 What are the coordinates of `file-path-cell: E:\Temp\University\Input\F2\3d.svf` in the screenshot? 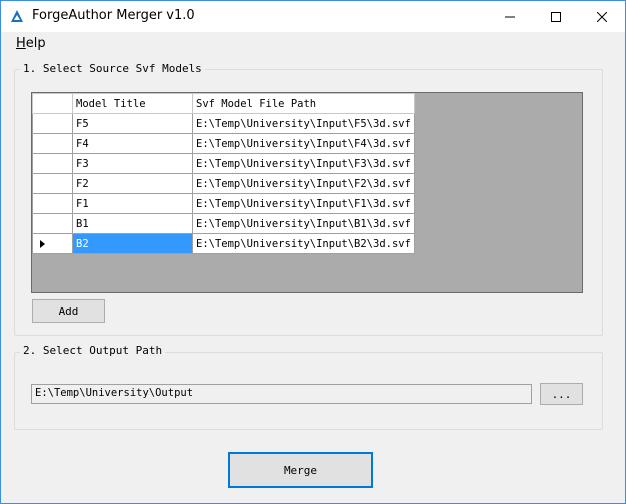 It's located at (303, 183).